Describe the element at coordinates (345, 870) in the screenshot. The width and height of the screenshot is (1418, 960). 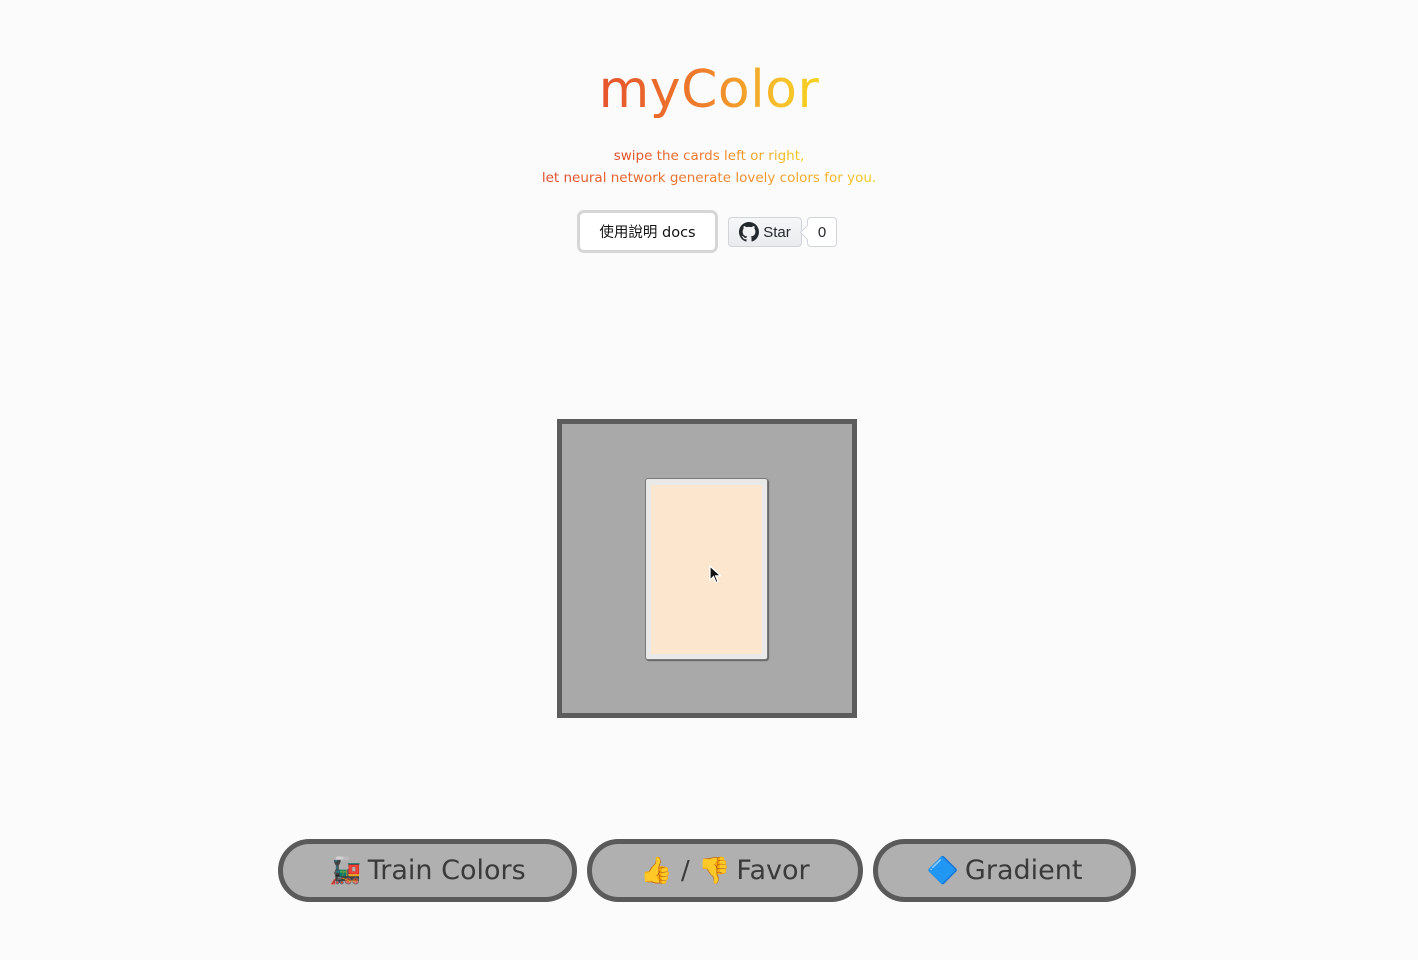
I see `train-icon: 🚂` at that location.